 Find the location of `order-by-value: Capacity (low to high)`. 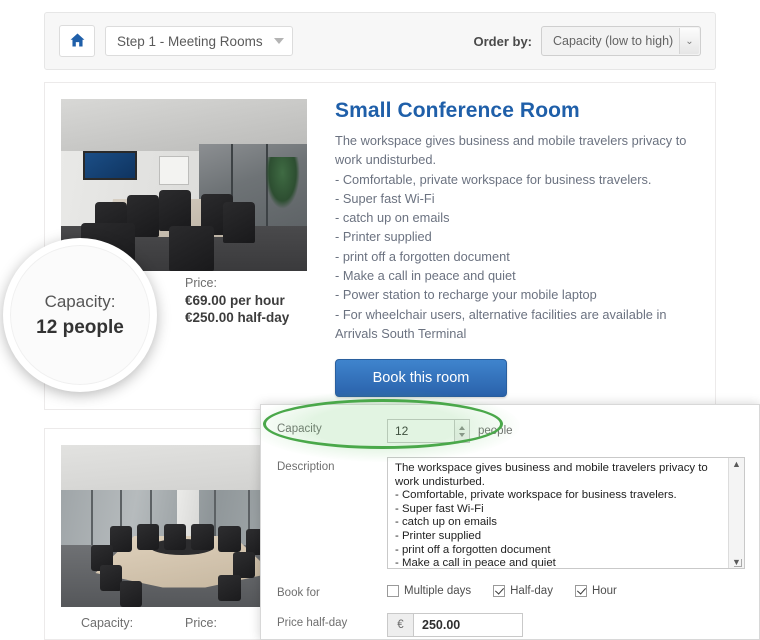

order-by-value: Capacity (low to high) is located at coordinates (613, 41).